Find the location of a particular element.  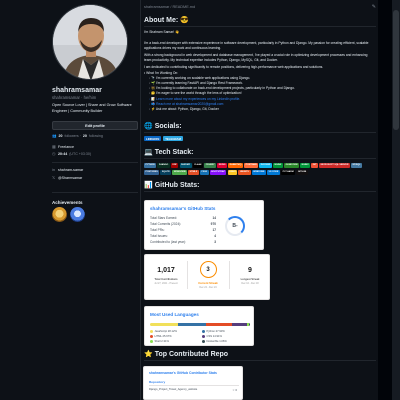

local-time: 20:44 is located at coordinates (63, 154).